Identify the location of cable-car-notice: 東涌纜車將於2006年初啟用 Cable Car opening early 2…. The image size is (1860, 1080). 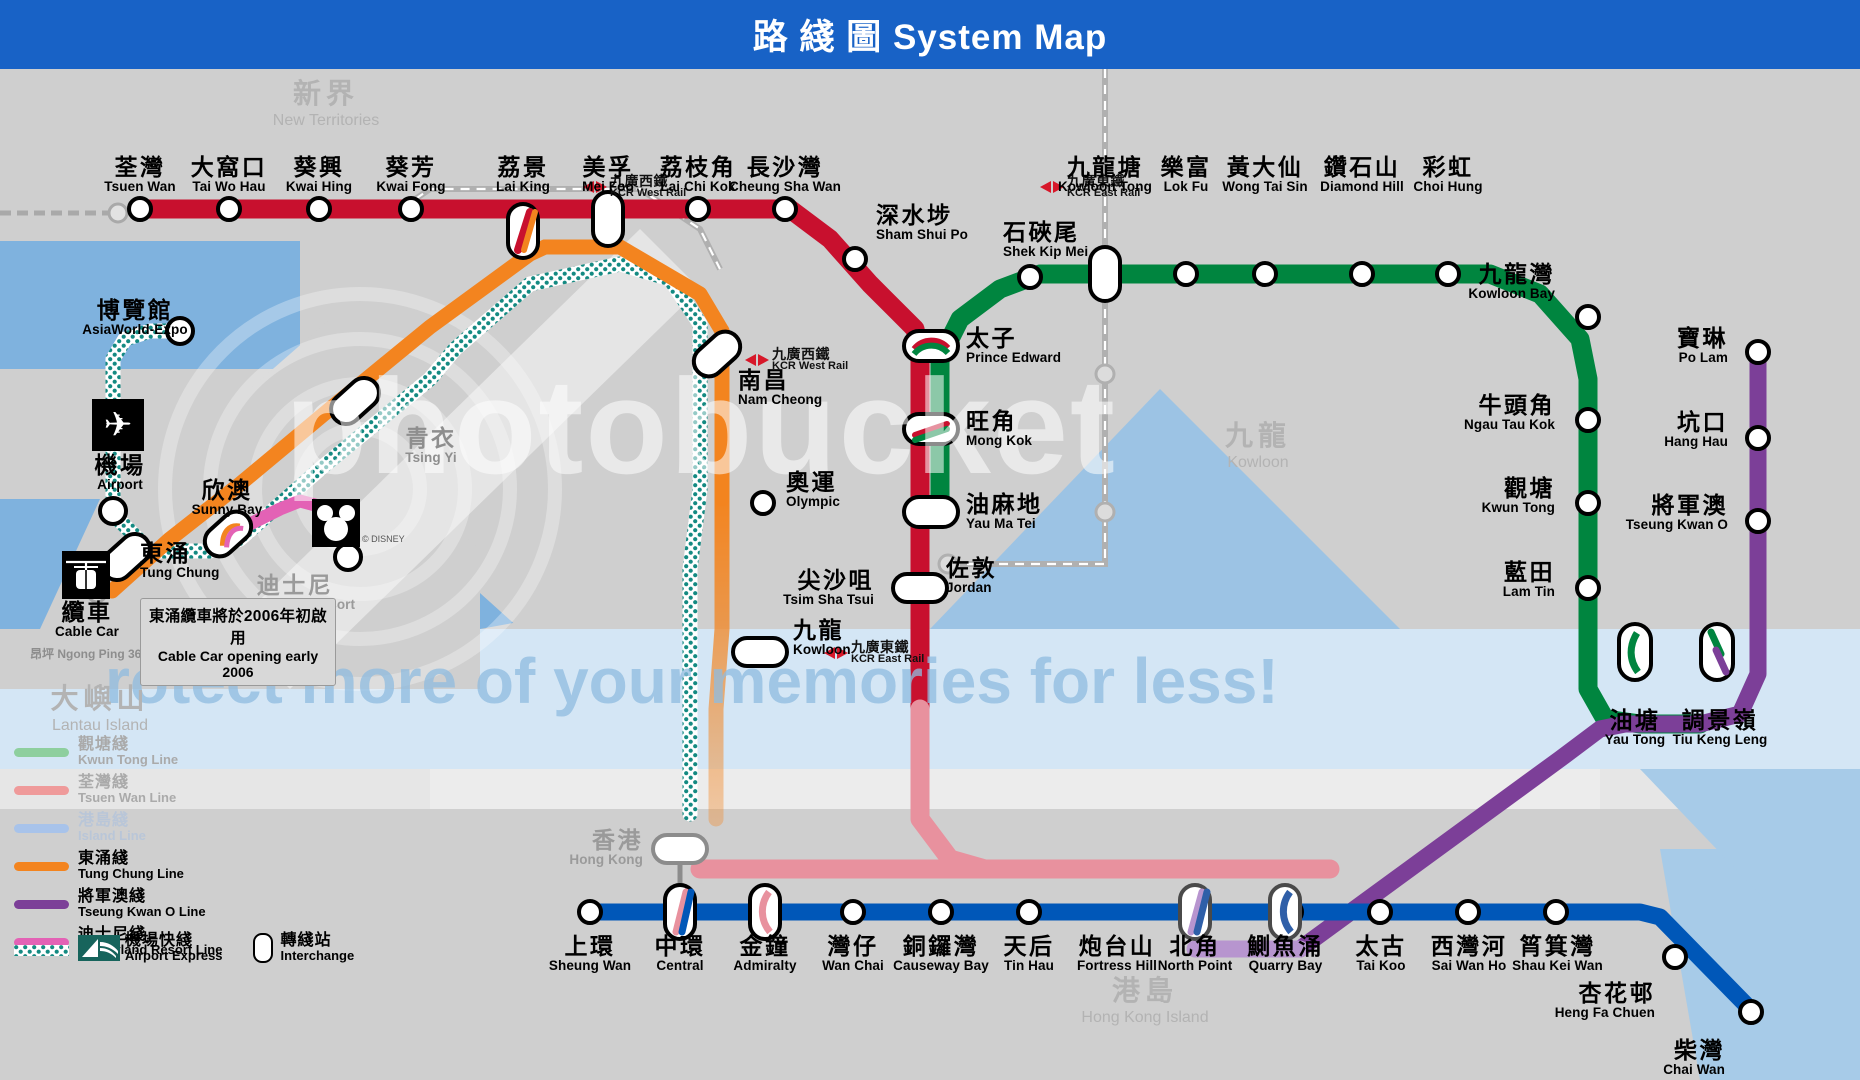
(238, 642).